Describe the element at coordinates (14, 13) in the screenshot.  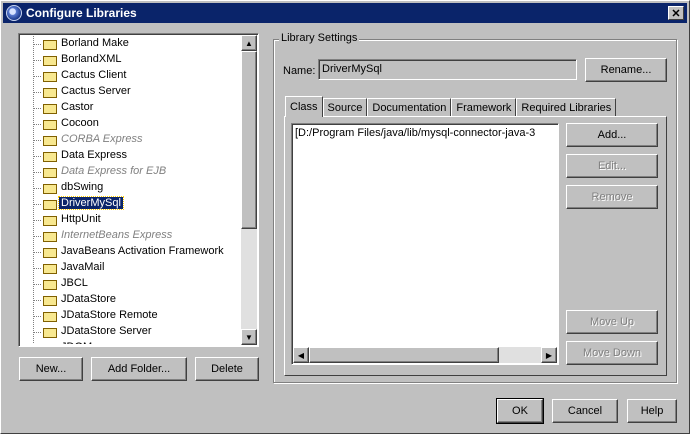
I see `app-globe-icon` at that location.